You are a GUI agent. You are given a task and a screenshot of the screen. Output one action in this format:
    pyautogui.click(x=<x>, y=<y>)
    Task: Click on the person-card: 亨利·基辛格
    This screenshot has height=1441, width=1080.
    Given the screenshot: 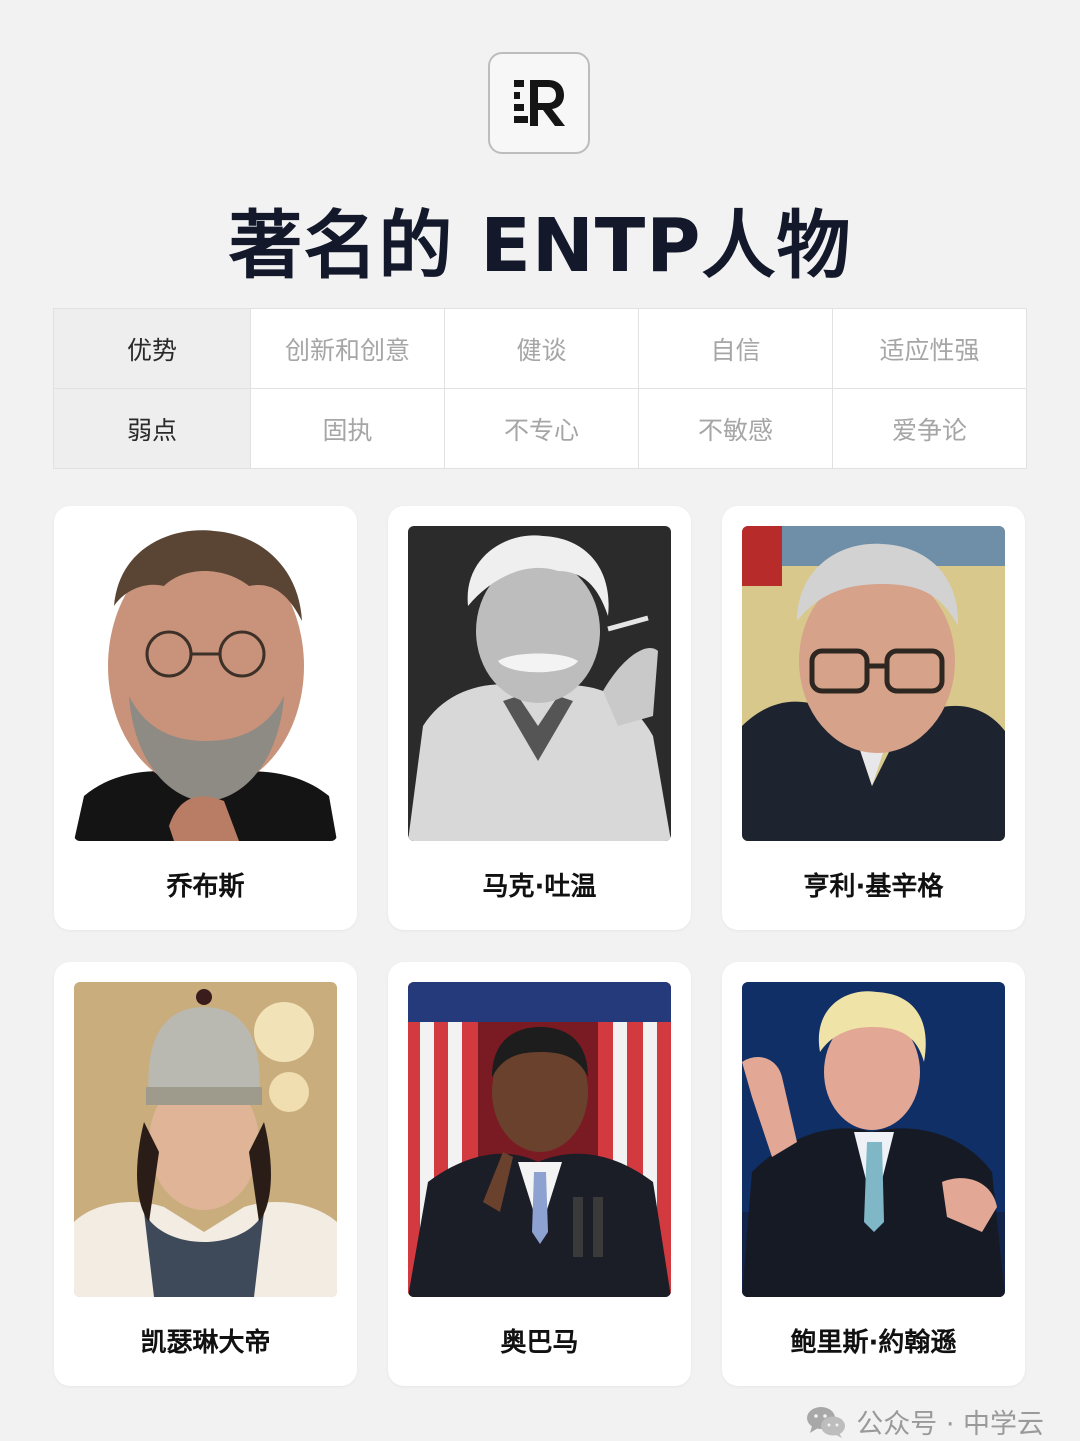 What is the action you would take?
    pyautogui.click(x=873, y=718)
    